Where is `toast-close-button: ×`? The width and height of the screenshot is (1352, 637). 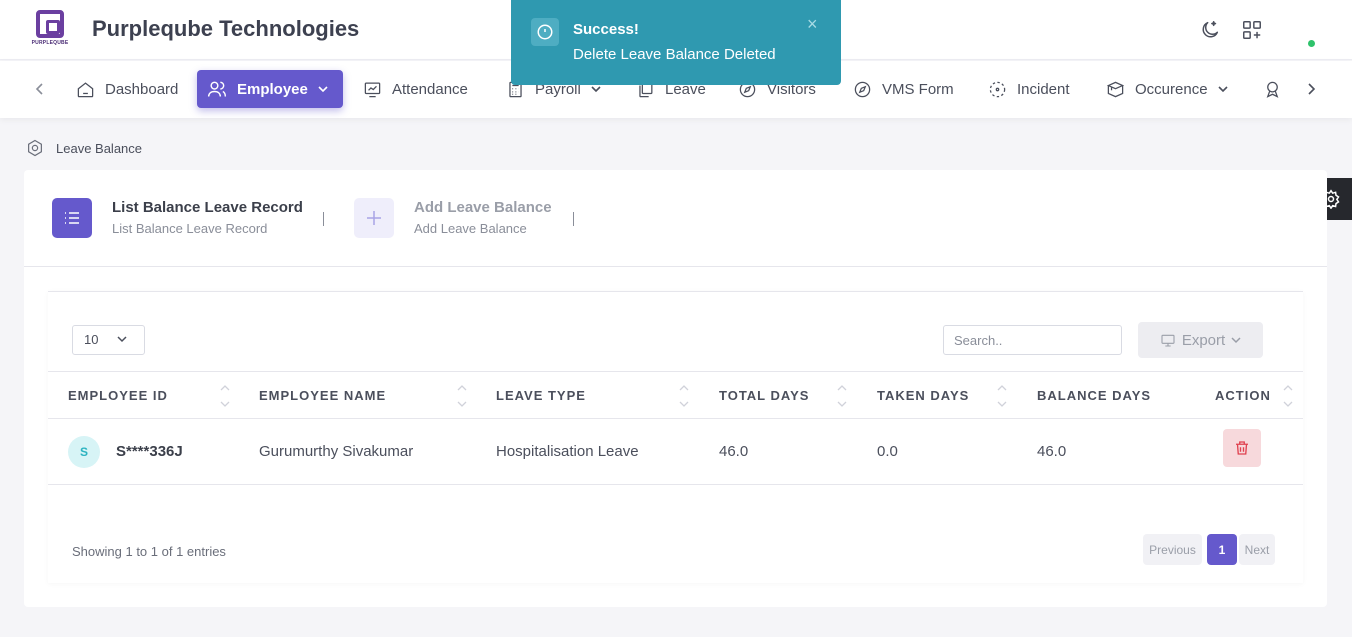
toast-close-button: × is located at coordinates (812, 24).